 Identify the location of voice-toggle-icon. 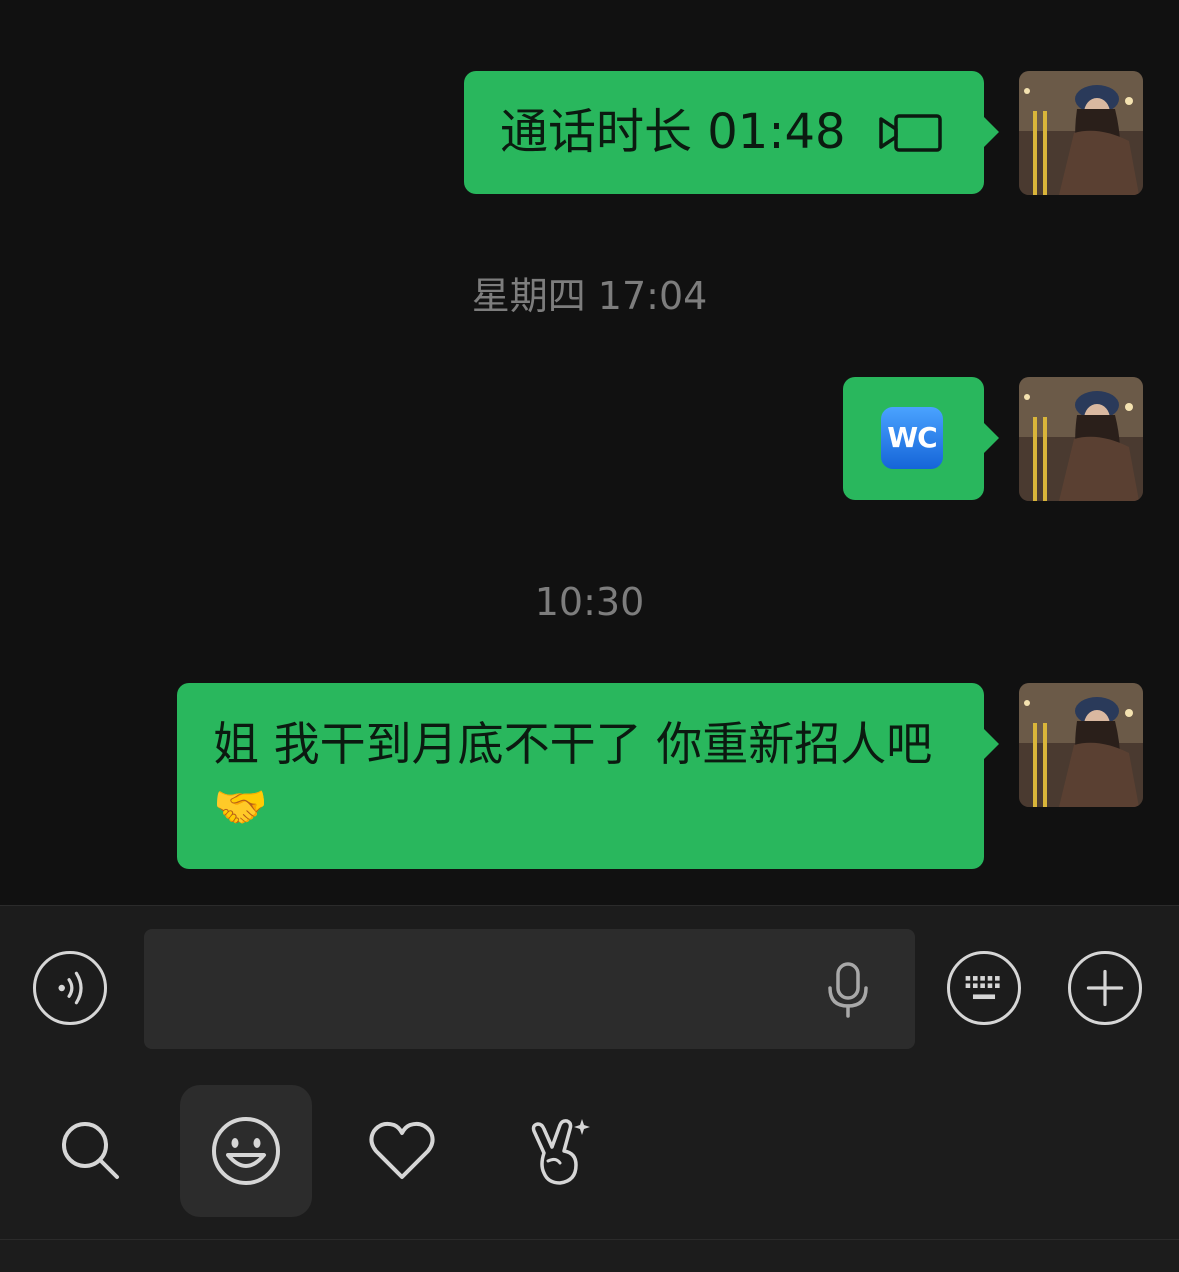
(70, 988).